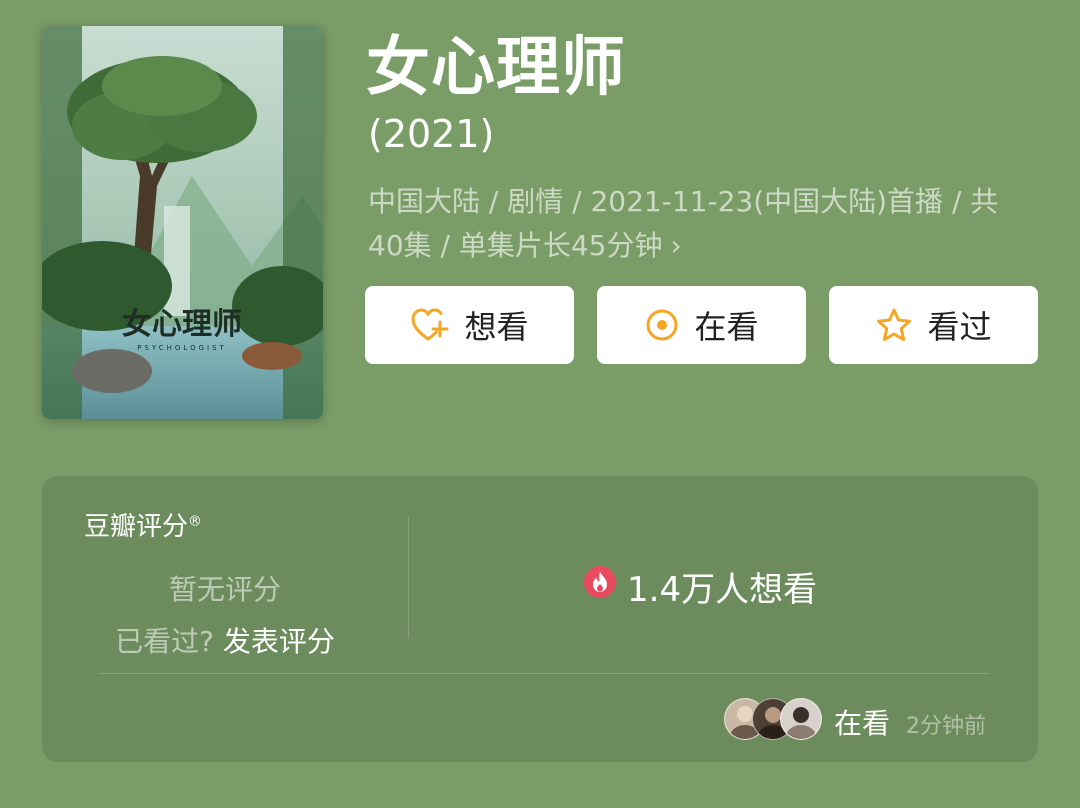 The image size is (1080, 808). What do you see at coordinates (774, 719) in the screenshot?
I see `friend-avatars` at bounding box center [774, 719].